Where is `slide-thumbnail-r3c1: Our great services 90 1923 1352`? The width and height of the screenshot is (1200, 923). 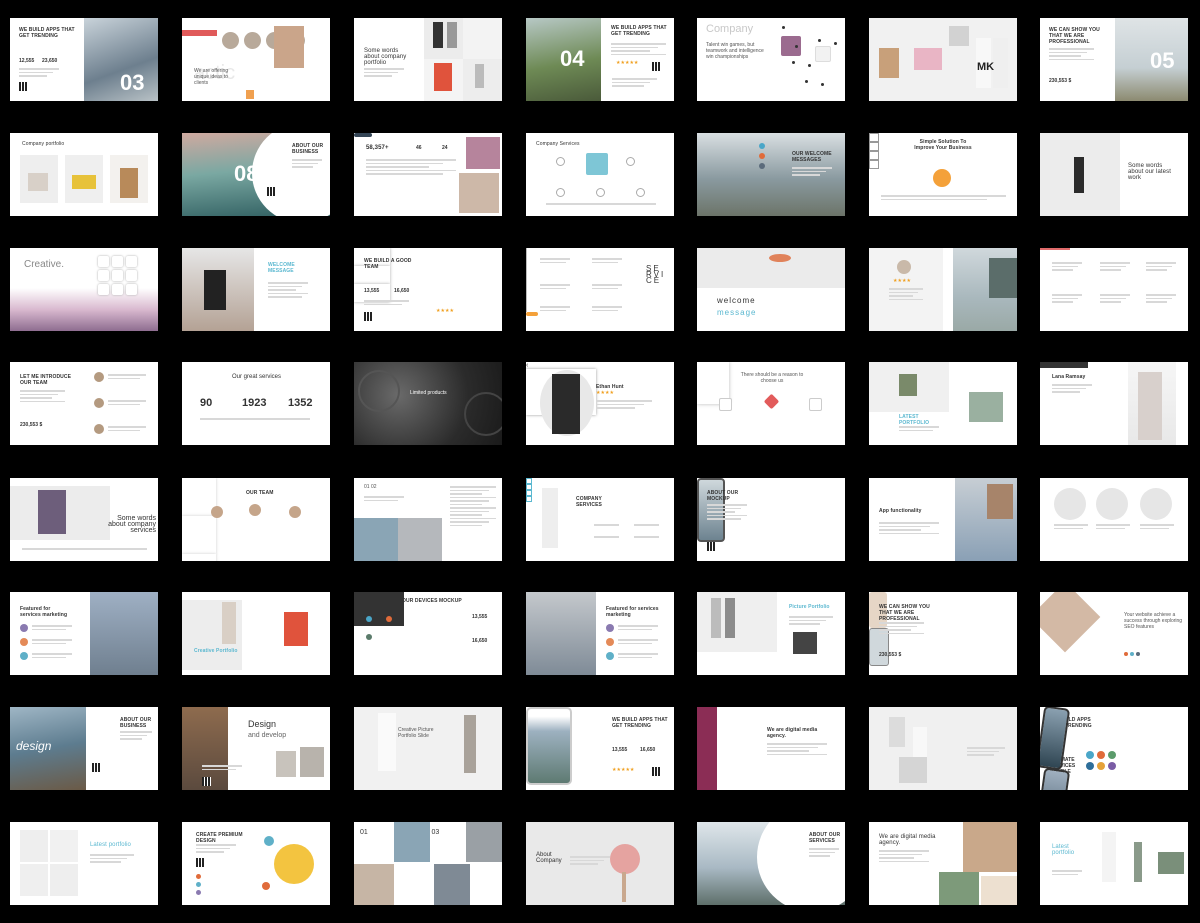 slide-thumbnail-r3c1: Our great services 90 1923 1352 is located at coordinates (256, 403).